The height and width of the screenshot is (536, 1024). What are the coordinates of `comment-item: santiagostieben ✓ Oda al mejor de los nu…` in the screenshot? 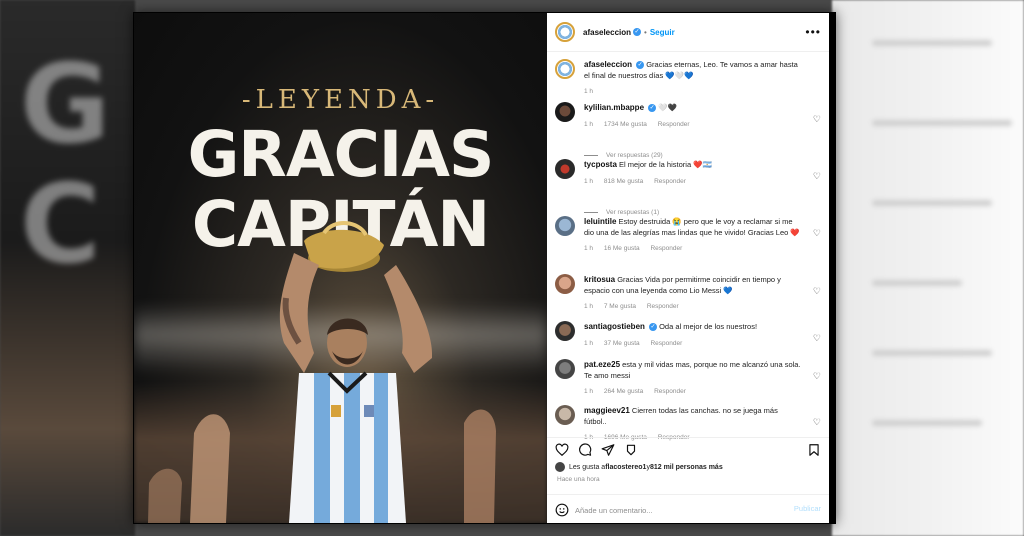 It's located at (688, 336).